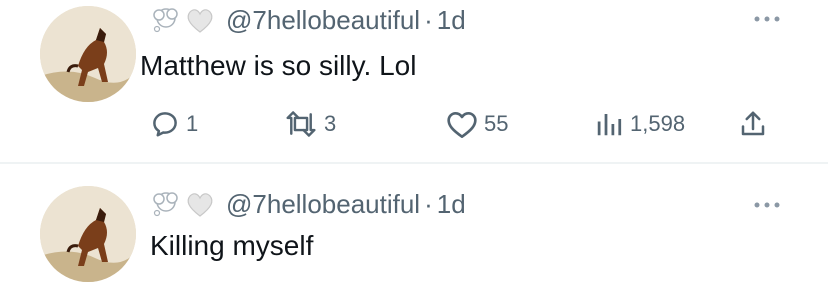 The height and width of the screenshot is (282, 828). Describe the element at coordinates (278, 65) in the screenshot. I see `tweet-text: Matthew is so silly. Lol` at that location.